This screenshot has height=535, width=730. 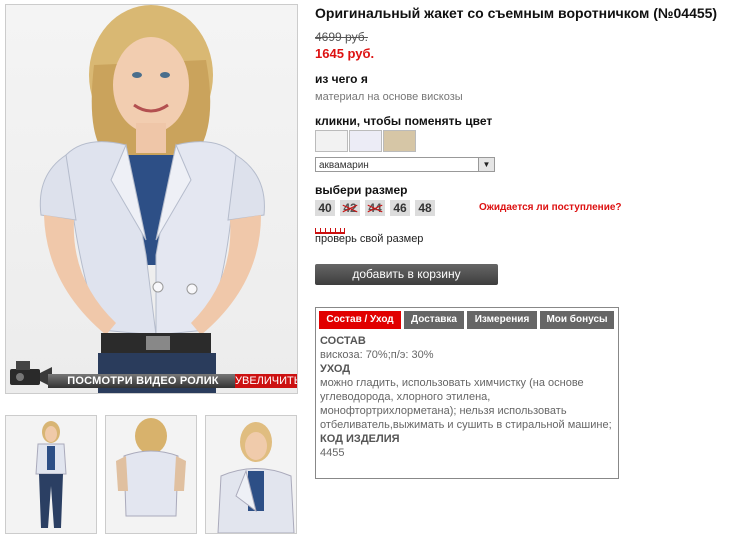 What do you see at coordinates (400, 208) in the screenshot?
I see `size-option-46: 46` at bounding box center [400, 208].